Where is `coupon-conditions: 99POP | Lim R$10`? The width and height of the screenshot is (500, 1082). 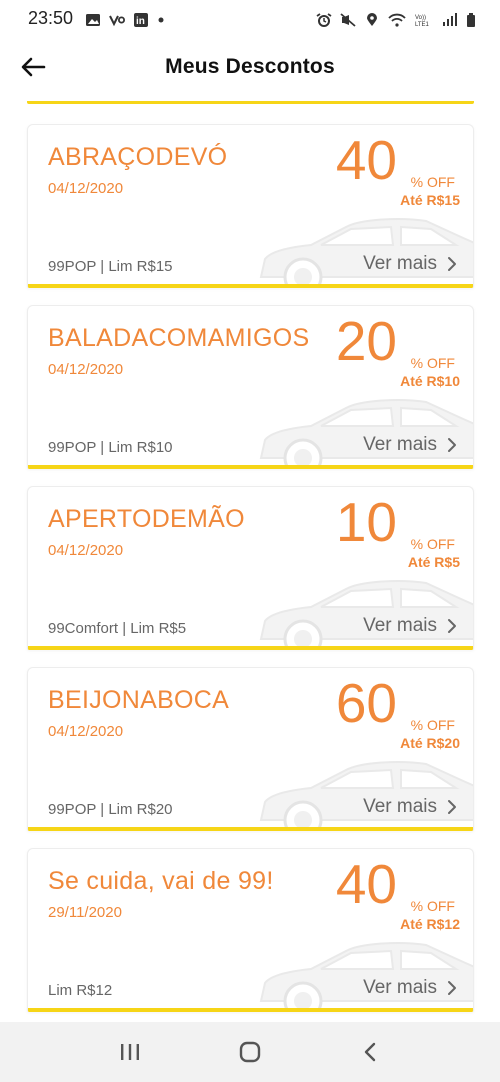 coupon-conditions: 99POP | Lim R$10 is located at coordinates (110, 447).